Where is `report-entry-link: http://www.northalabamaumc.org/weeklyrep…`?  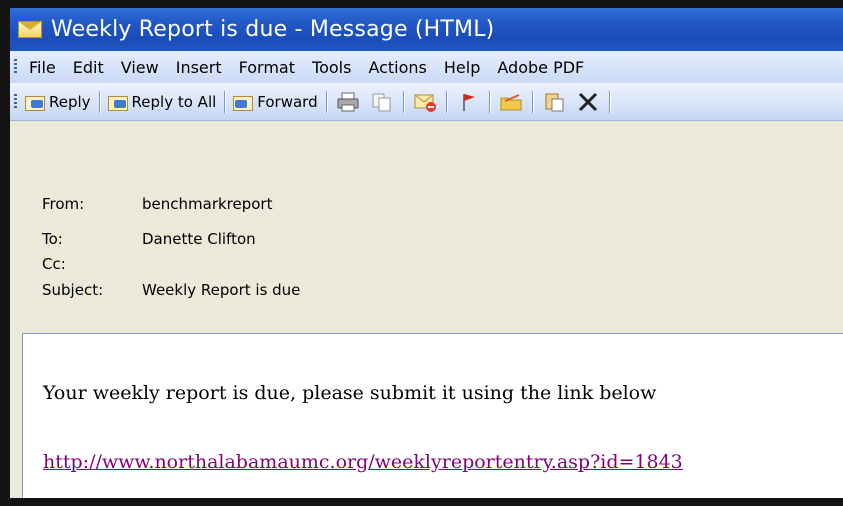 report-entry-link: http://www.northalabamaumc.org/weeklyrep… is located at coordinates (363, 462).